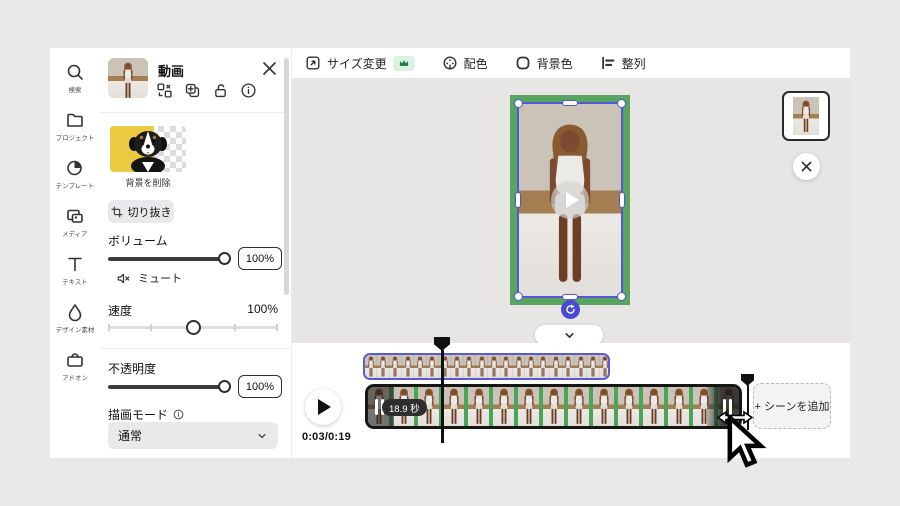 The width and height of the screenshot is (900, 506). I want to click on volume-slider-thumb, so click(224, 258).